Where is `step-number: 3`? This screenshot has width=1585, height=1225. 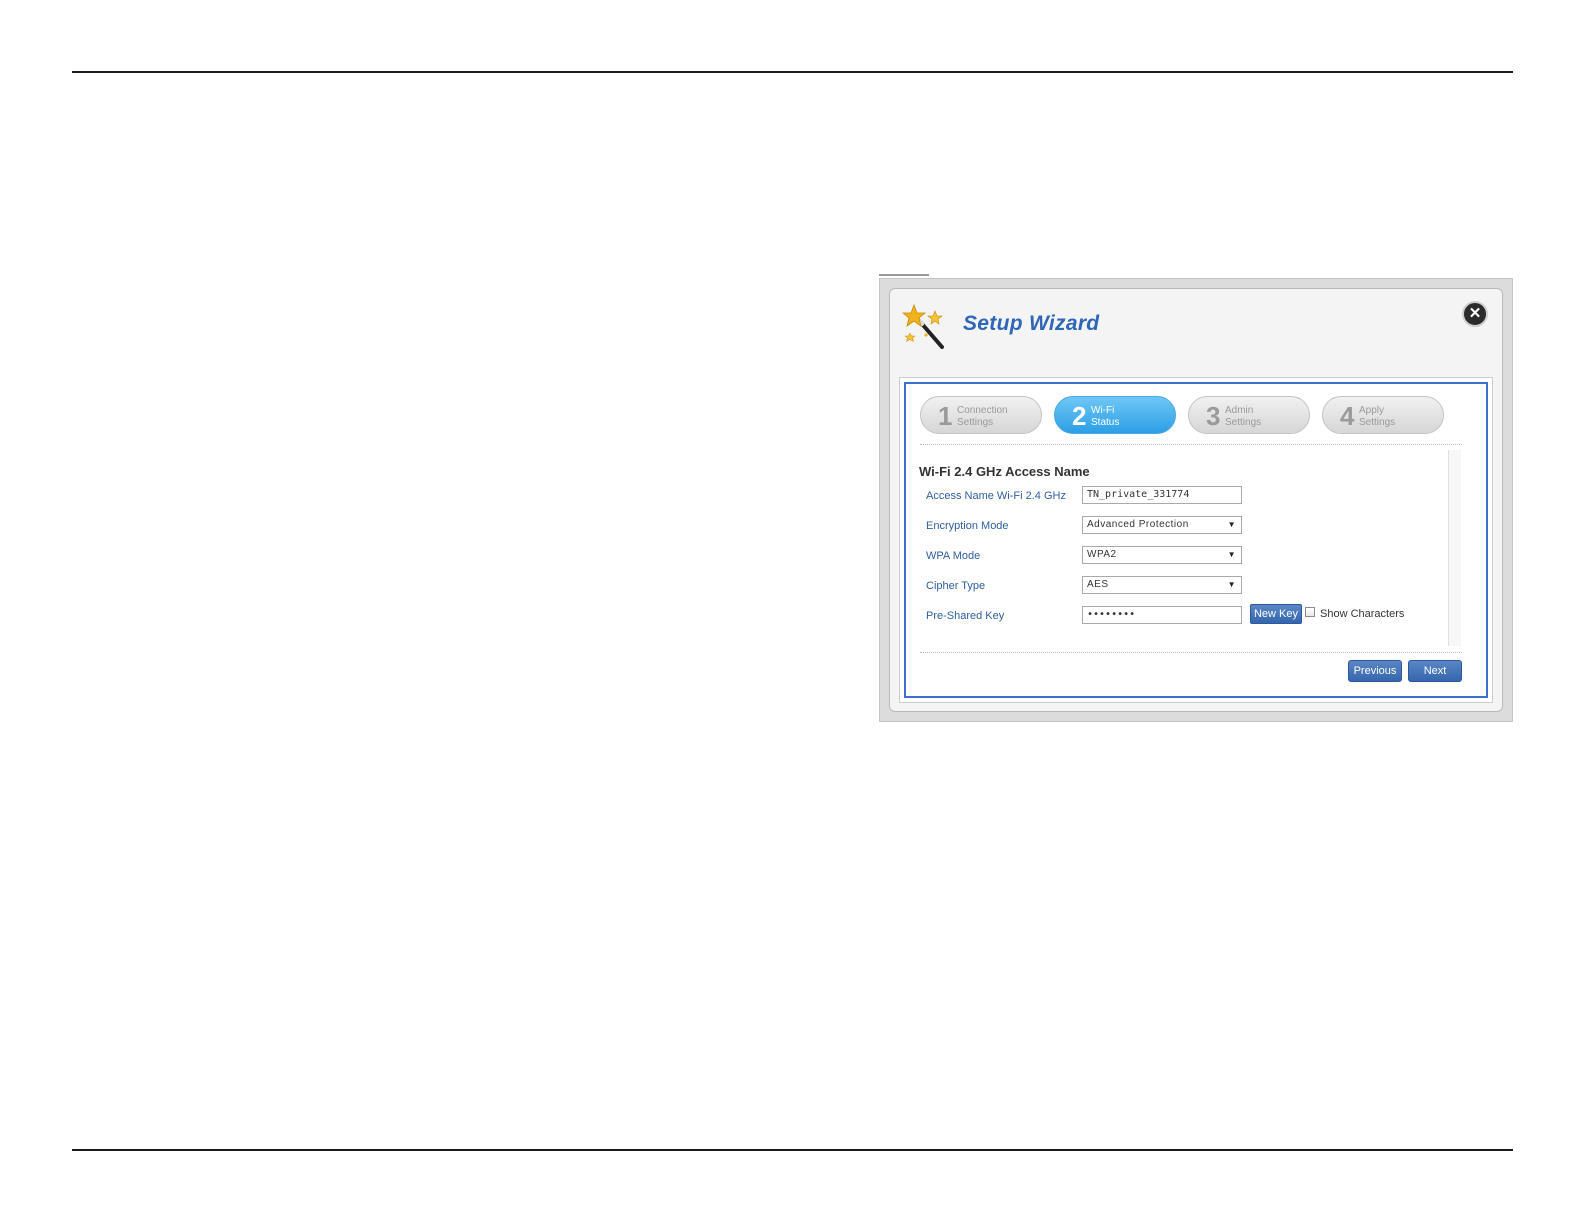
step-number: 3 is located at coordinates (1213, 416).